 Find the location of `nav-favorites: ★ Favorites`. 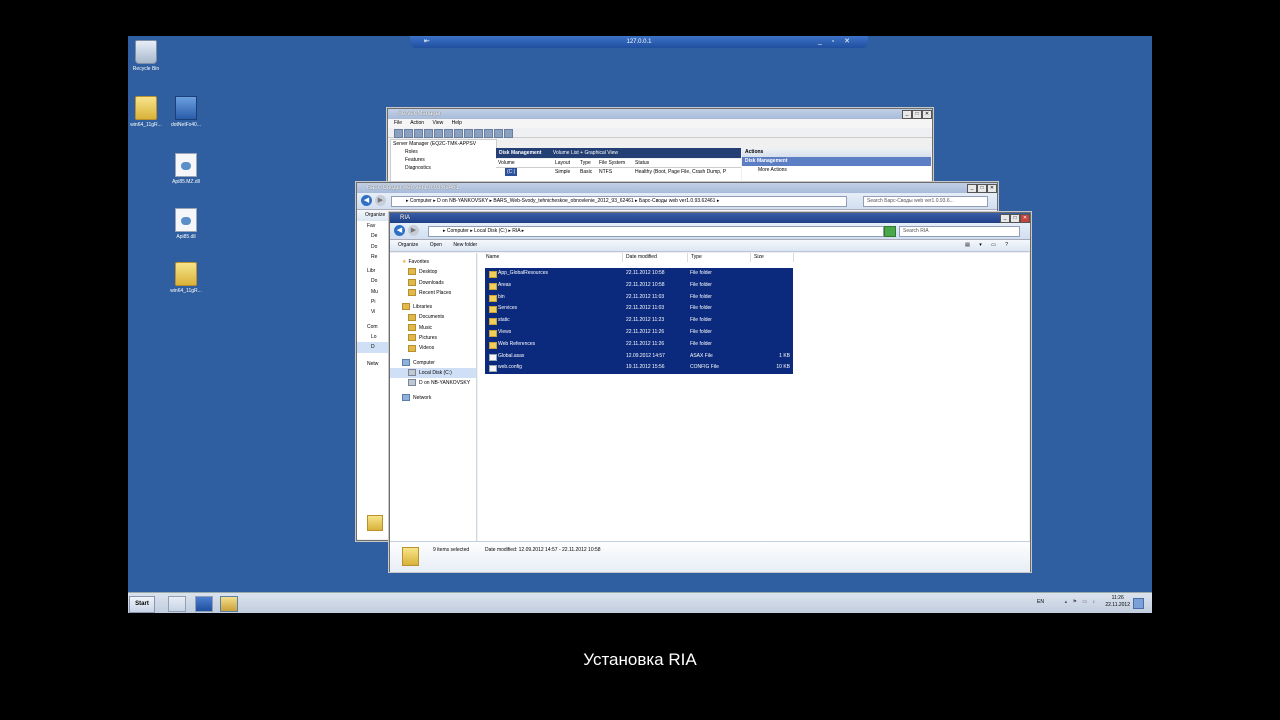

nav-favorites: ★ Favorites is located at coordinates (433, 262).